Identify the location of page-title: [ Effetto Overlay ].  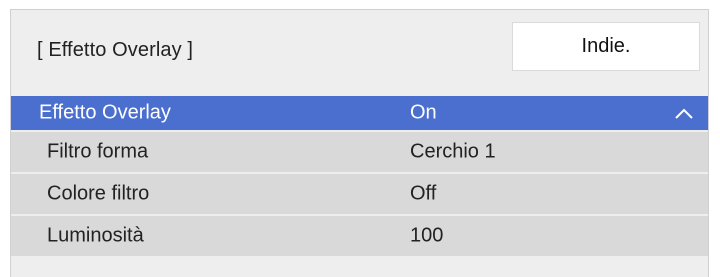
(115, 50).